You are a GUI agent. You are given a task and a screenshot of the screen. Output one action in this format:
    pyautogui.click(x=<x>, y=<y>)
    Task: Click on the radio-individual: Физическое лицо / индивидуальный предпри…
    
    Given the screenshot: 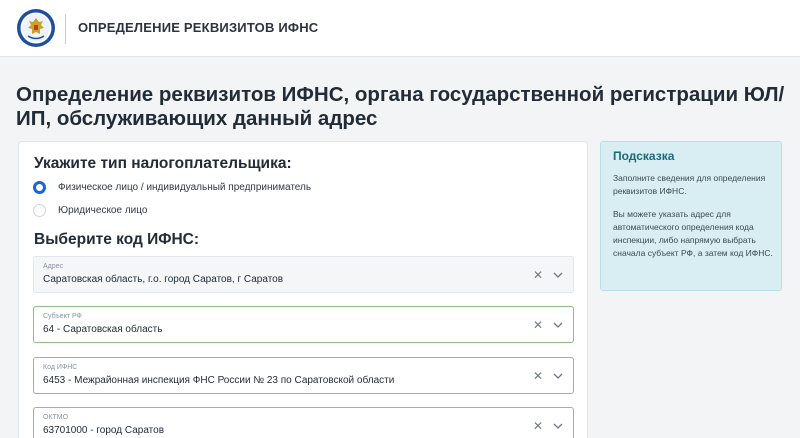 What is the action you would take?
    pyautogui.click(x=172, y=187)
    